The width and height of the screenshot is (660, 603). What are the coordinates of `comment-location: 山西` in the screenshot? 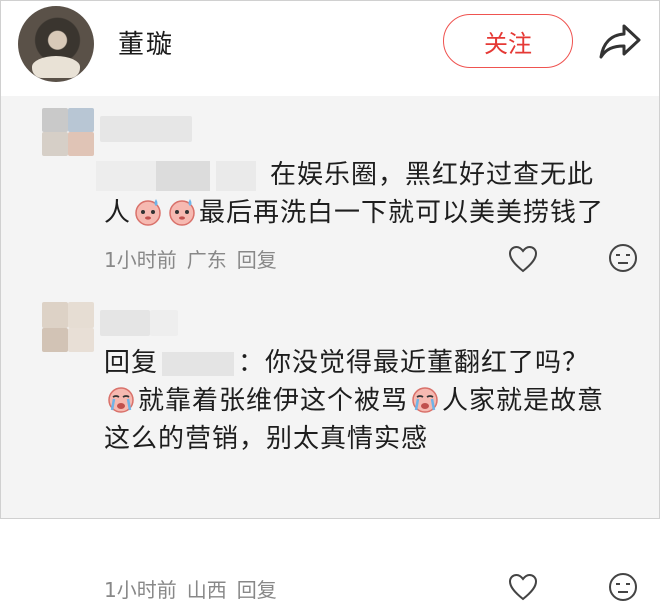 It's located at (206, 590).